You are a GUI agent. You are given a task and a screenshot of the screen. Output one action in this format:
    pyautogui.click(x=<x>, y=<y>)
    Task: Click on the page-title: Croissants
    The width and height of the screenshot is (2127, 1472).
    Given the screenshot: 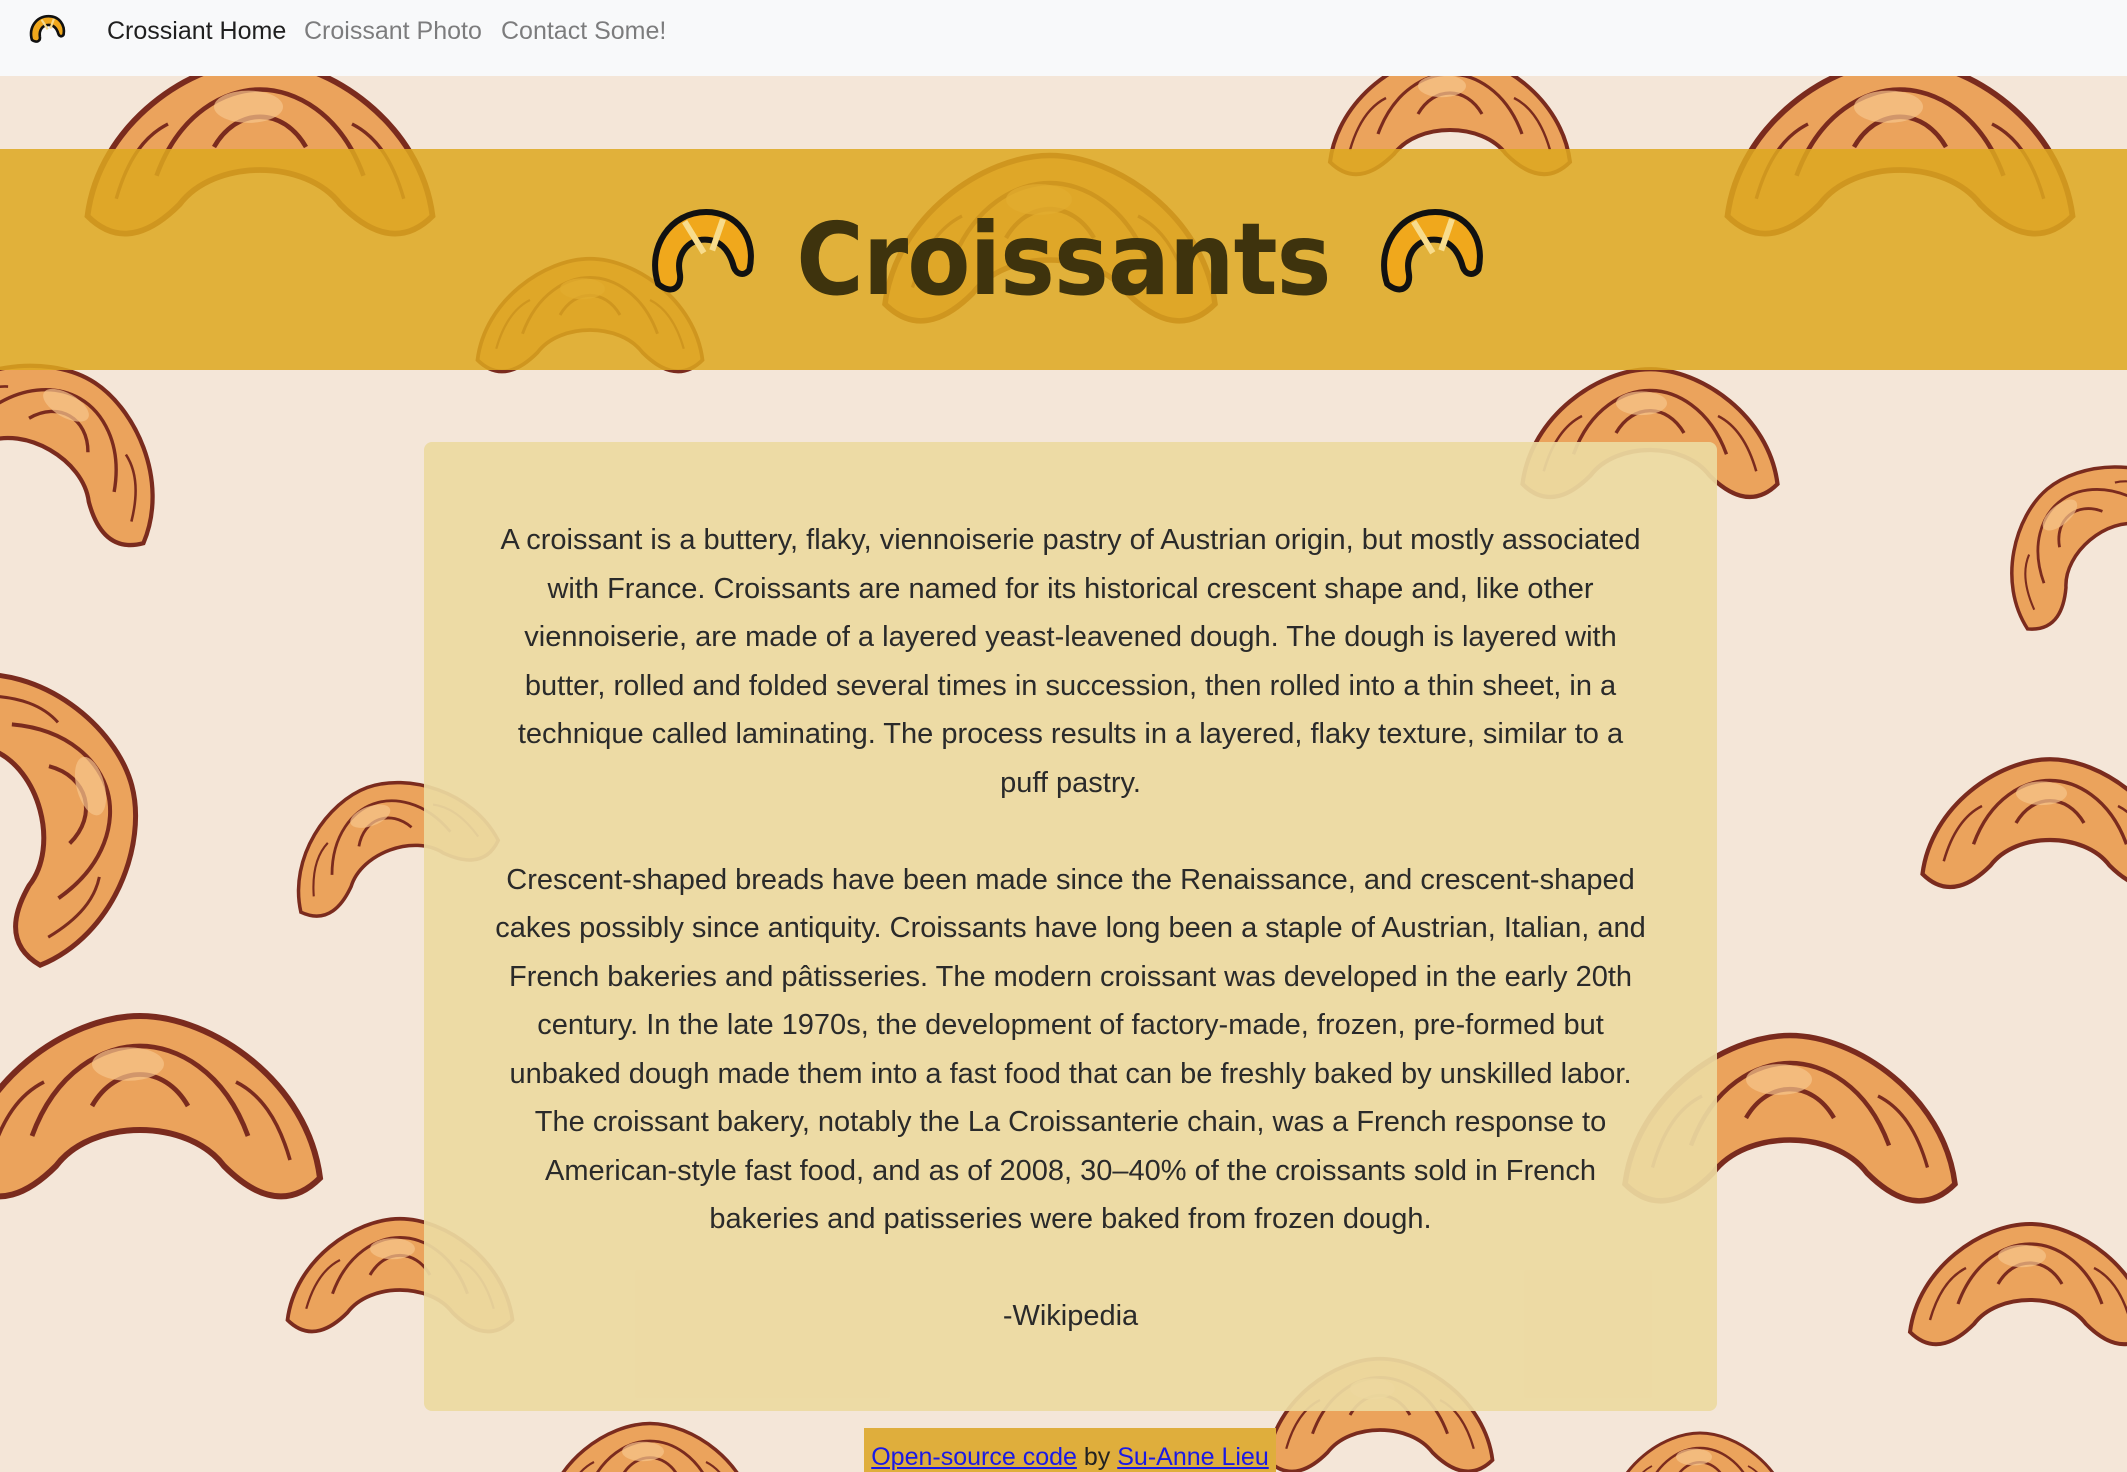 What is the action you would take?
    pyautogui.click(x=1063, y=259)
    